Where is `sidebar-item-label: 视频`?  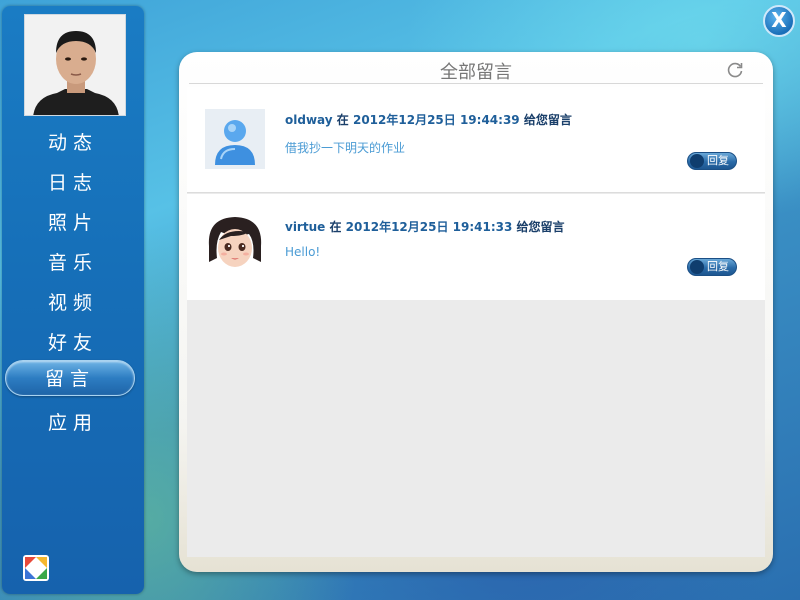 sidebar-item-label: 视频 is located at coordinates (72, 303).